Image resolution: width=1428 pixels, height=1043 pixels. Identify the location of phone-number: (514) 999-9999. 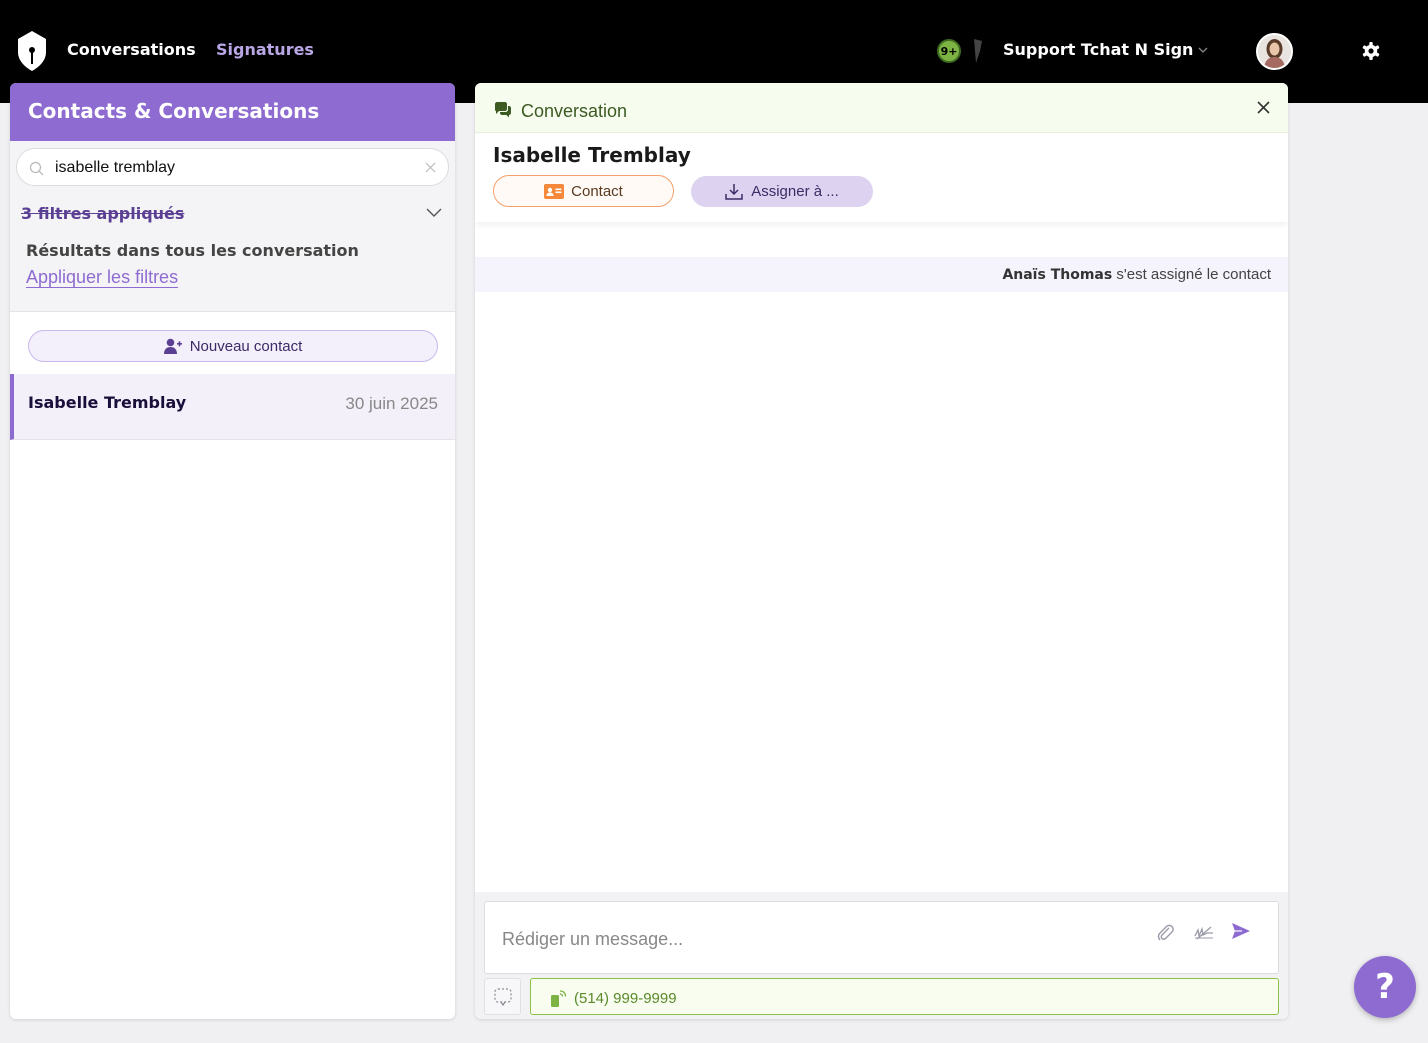
(625, 998).